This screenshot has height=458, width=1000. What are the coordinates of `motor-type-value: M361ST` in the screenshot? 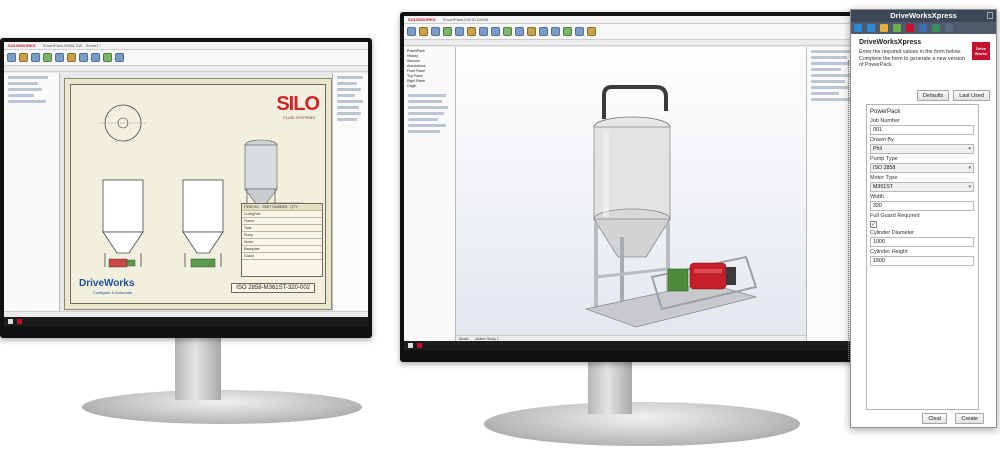 It's located at (883, 187).